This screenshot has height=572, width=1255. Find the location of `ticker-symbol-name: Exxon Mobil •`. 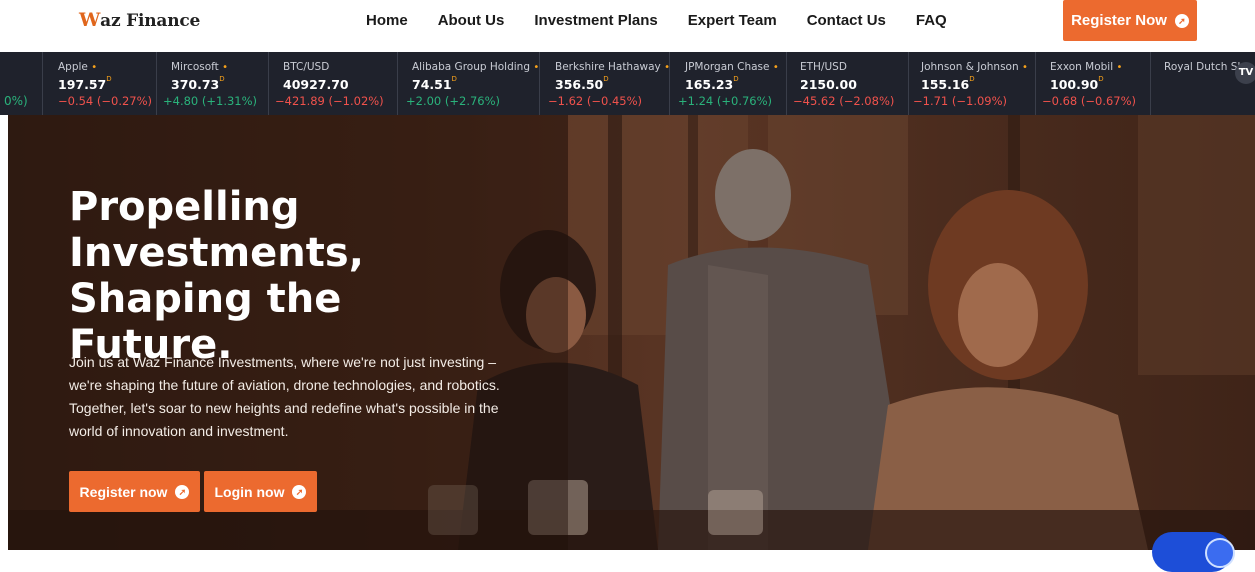

ticker-symbol-name: Exxon Mobil • is located at coordinates (1086, 67).